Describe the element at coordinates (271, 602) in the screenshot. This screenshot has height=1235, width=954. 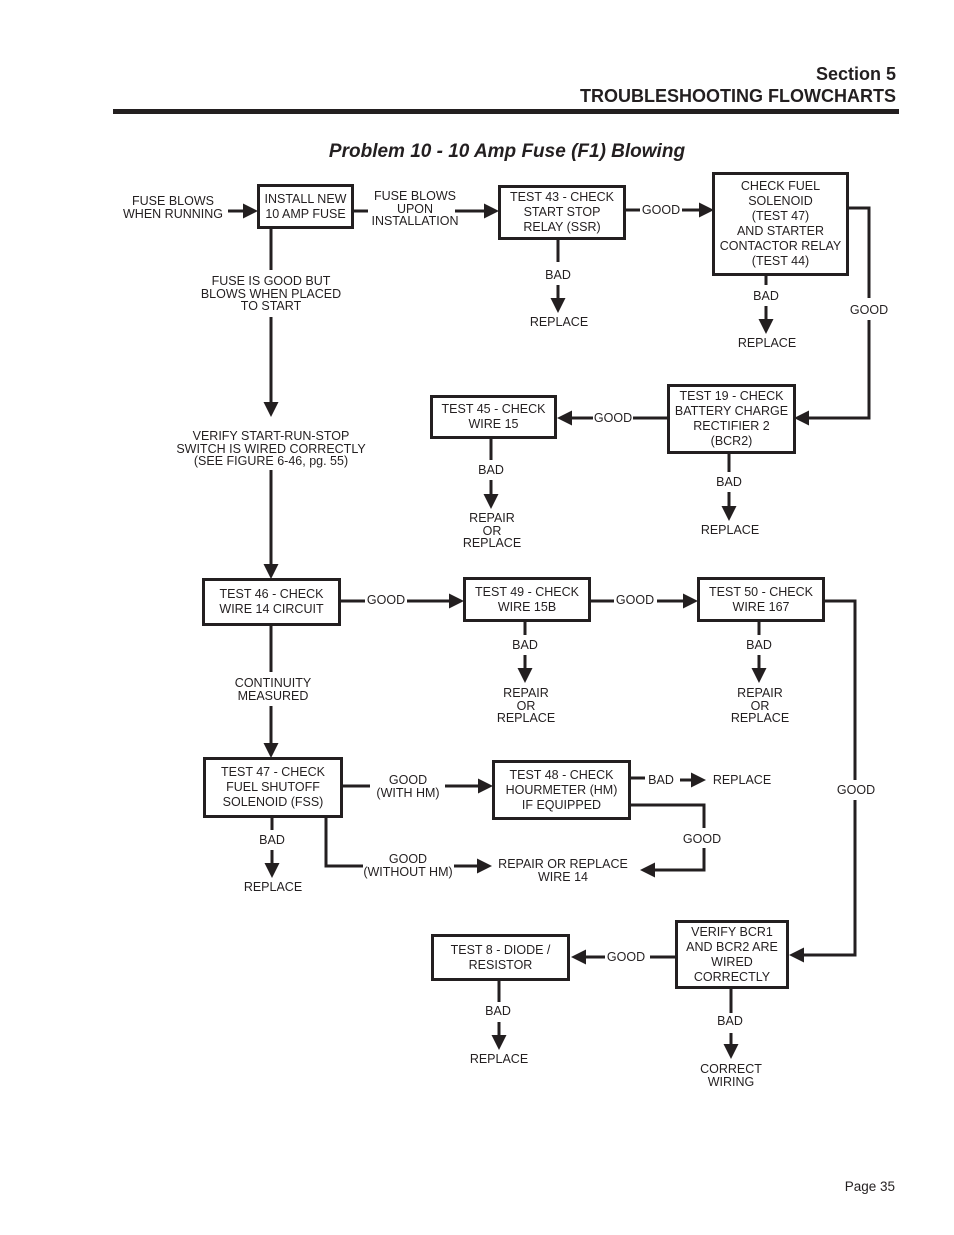
I see `box-test-46: TEST 46 - CHECK WIRE 14 CIRCUIT` at that location.